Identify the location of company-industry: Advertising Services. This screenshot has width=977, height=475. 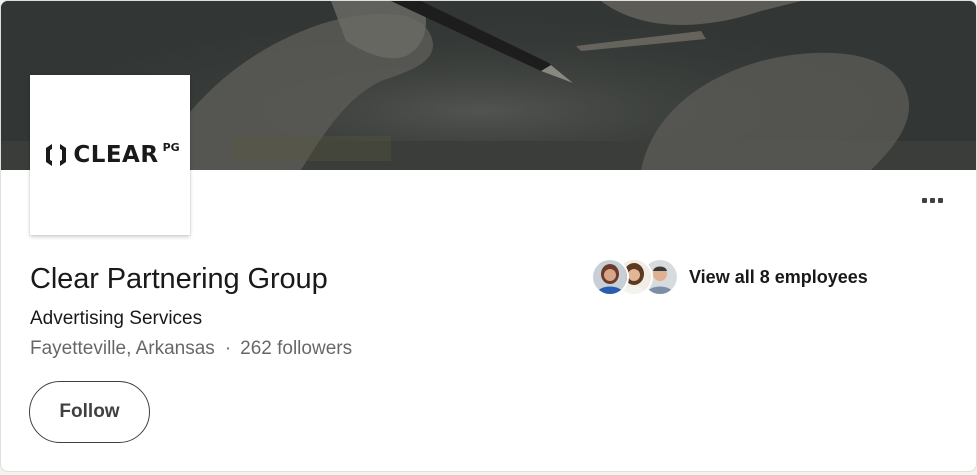
(116, 318).